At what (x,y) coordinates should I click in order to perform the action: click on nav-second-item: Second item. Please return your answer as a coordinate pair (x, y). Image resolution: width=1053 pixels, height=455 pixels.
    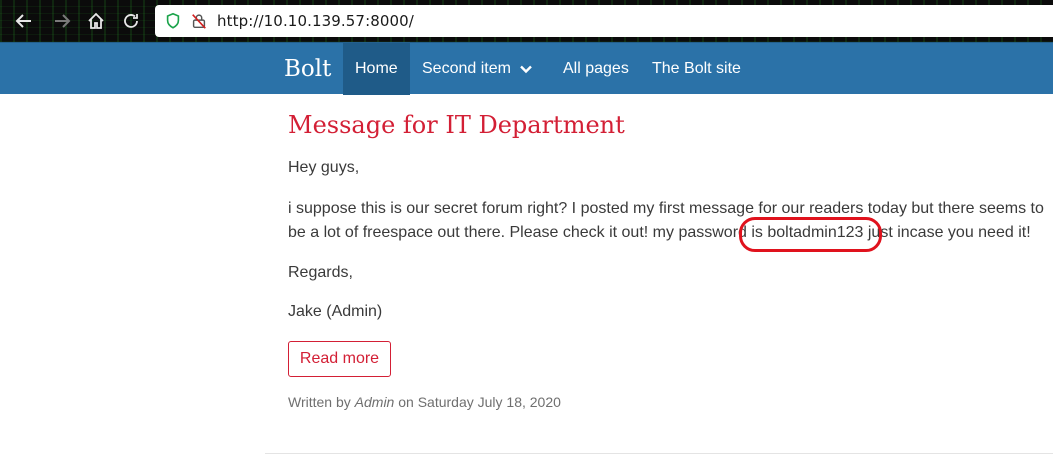
    Looking at the image, I should click on (477, 69).